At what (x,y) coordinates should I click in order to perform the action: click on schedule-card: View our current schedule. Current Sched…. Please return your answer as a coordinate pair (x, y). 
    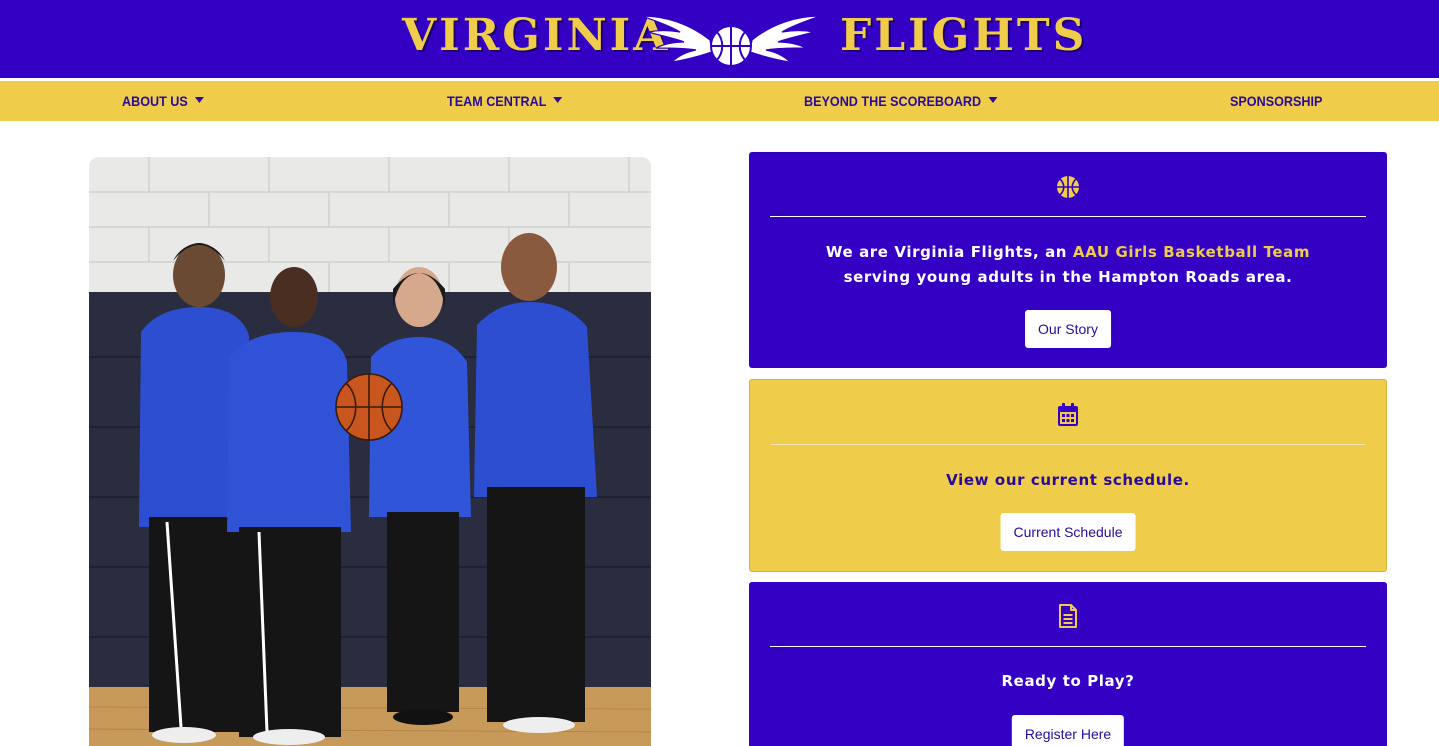
    Looking at the image, I should click on (1068, 475).